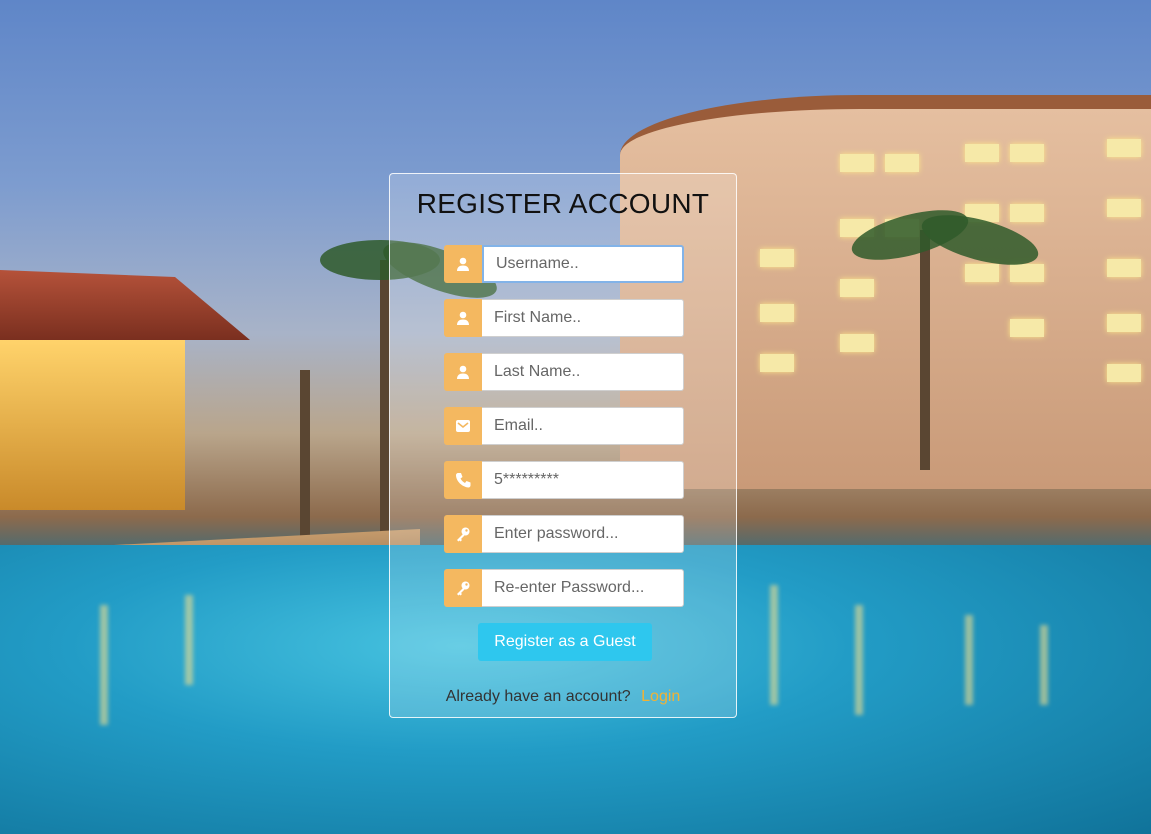 Image resolution: width=1151 pixels, height=834 pixels. Describe the element at coordinates (563, 203) in the screenshot. I see `form-title: REGISTER ACCOUNT` at that location.